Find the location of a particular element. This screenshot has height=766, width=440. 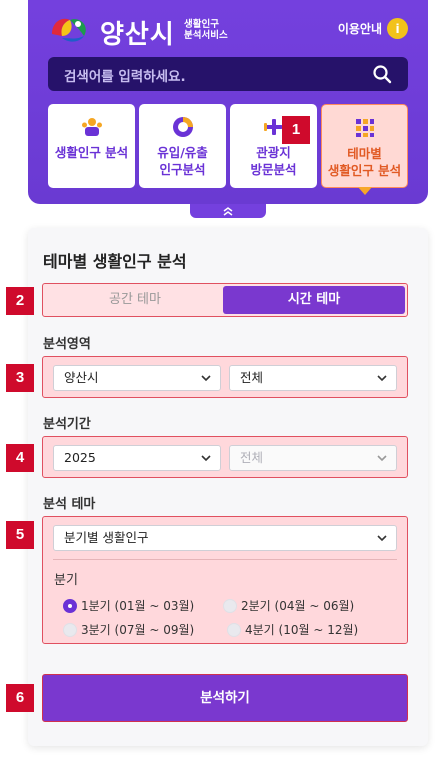

help-link: 이용안내 i is located at coordinates (373, 28).